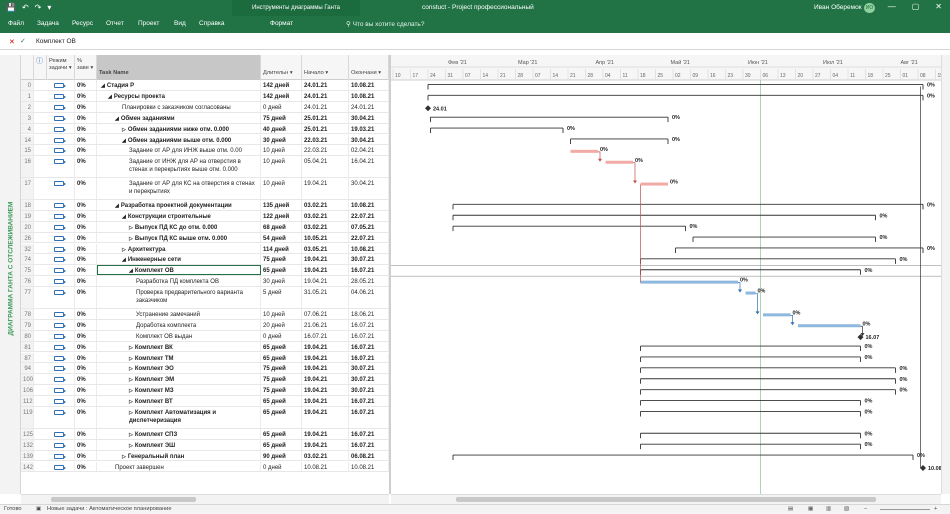 The height and width of the screenshot is (514, 950). I want to click on finish-date: 22.07.21, so click(369, 215).